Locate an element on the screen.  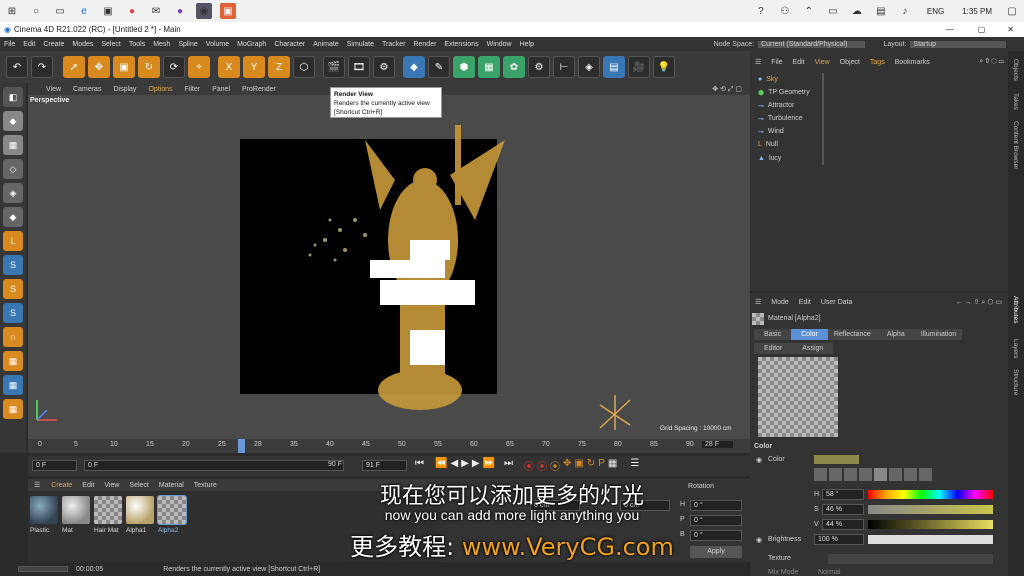
add-tool-icon: + is located at coordinates (199, 67).